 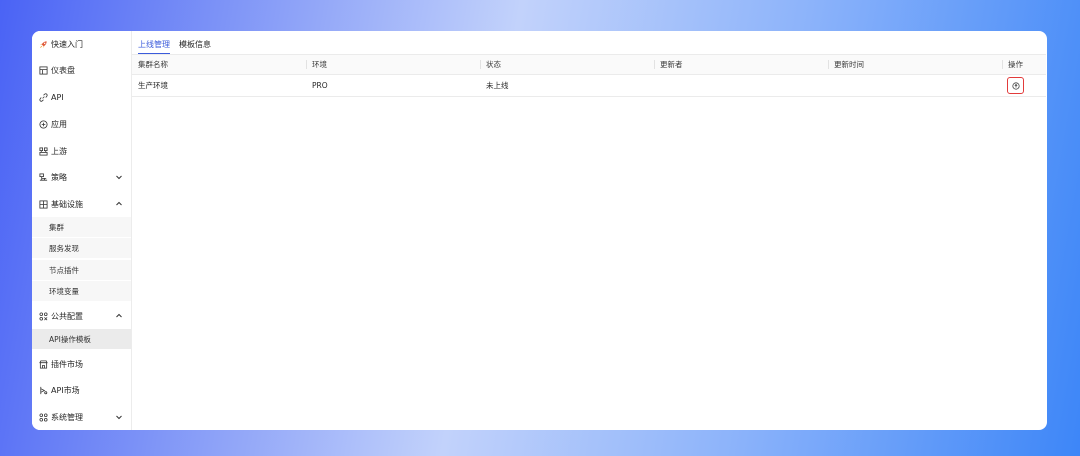 I want to click on publish-button, so click(x=1015, y=85).